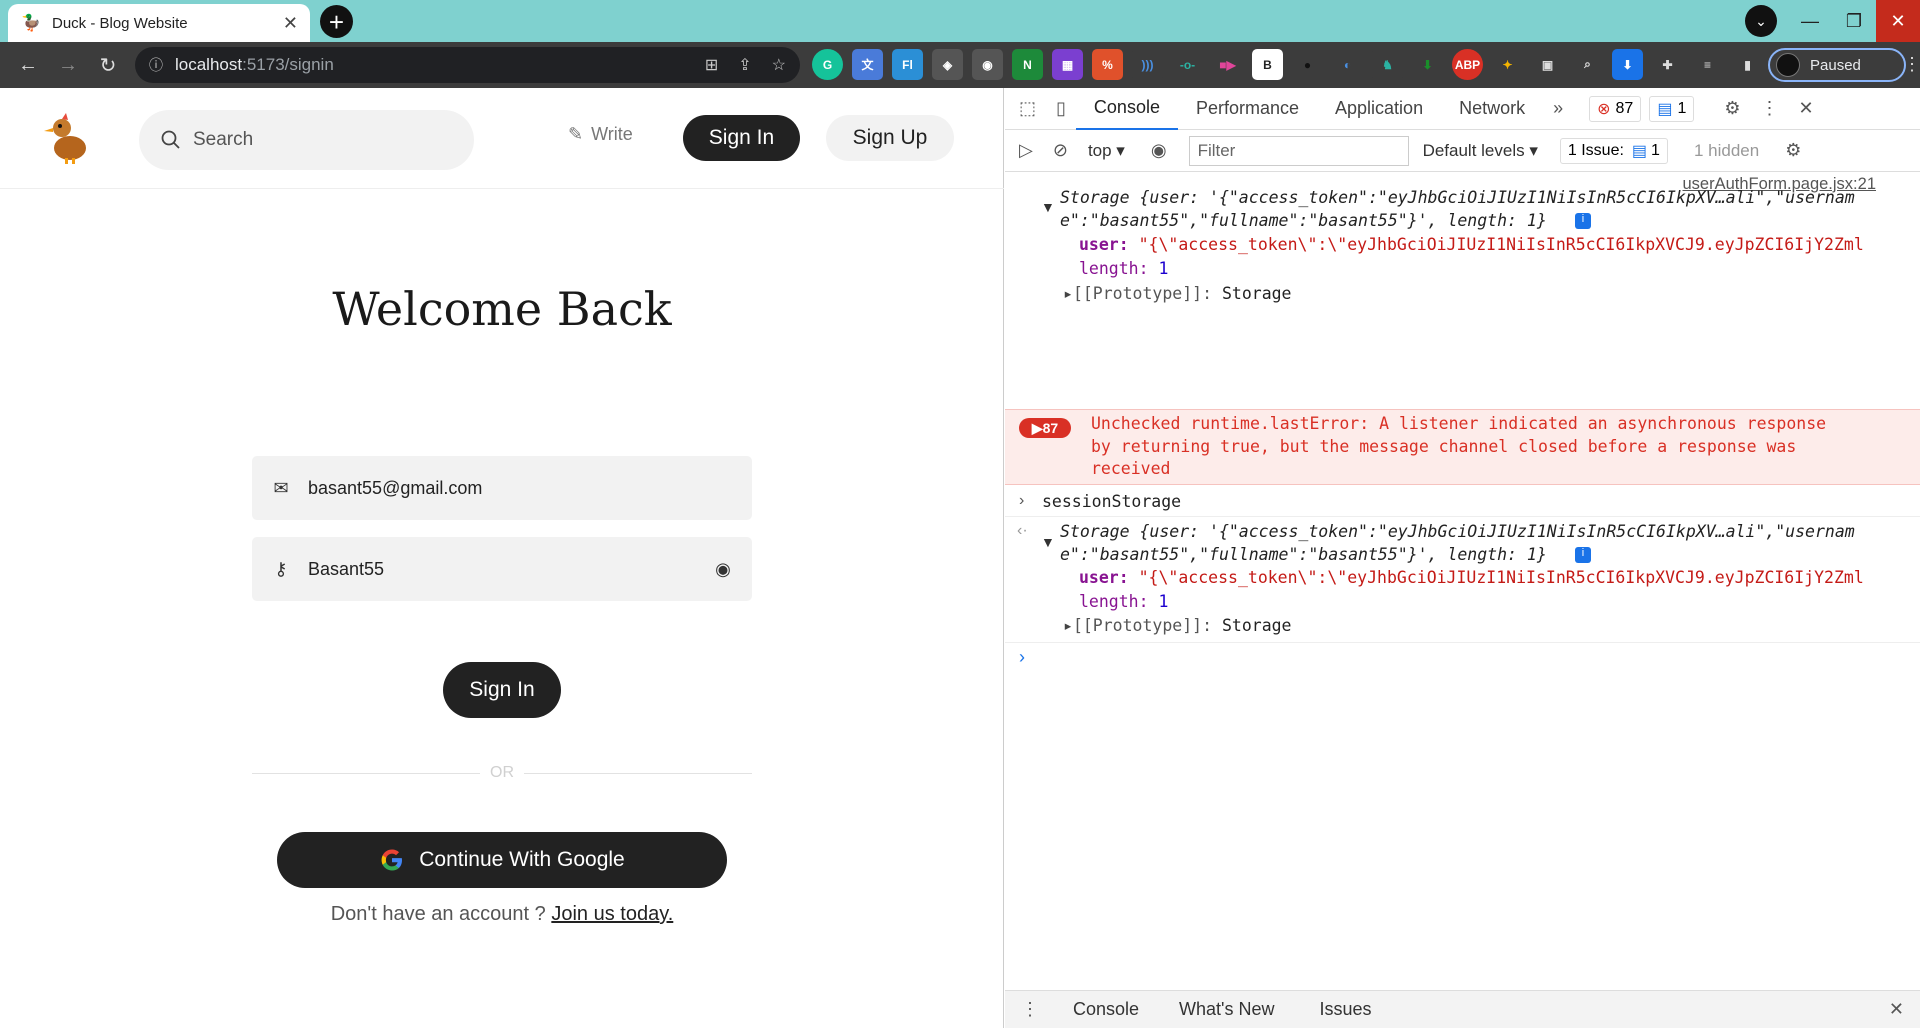 This screenshot has width=1920, height=1028. I want to click on issues-badge: 1 Issue: ▤ 1, so click(1613, 150).